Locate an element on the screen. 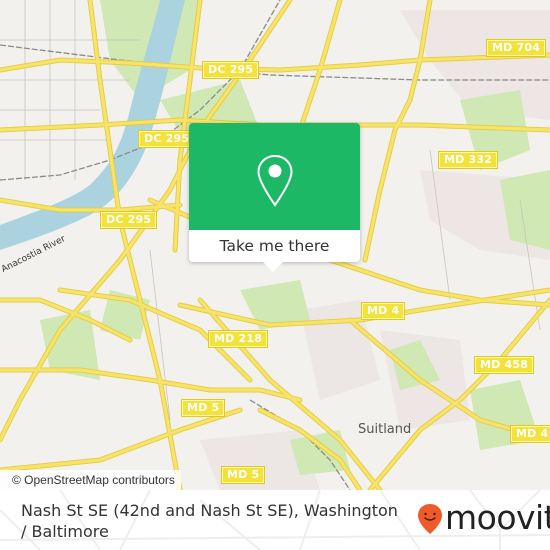  moovit-logo: moovit is located at coordinates (483, 518).